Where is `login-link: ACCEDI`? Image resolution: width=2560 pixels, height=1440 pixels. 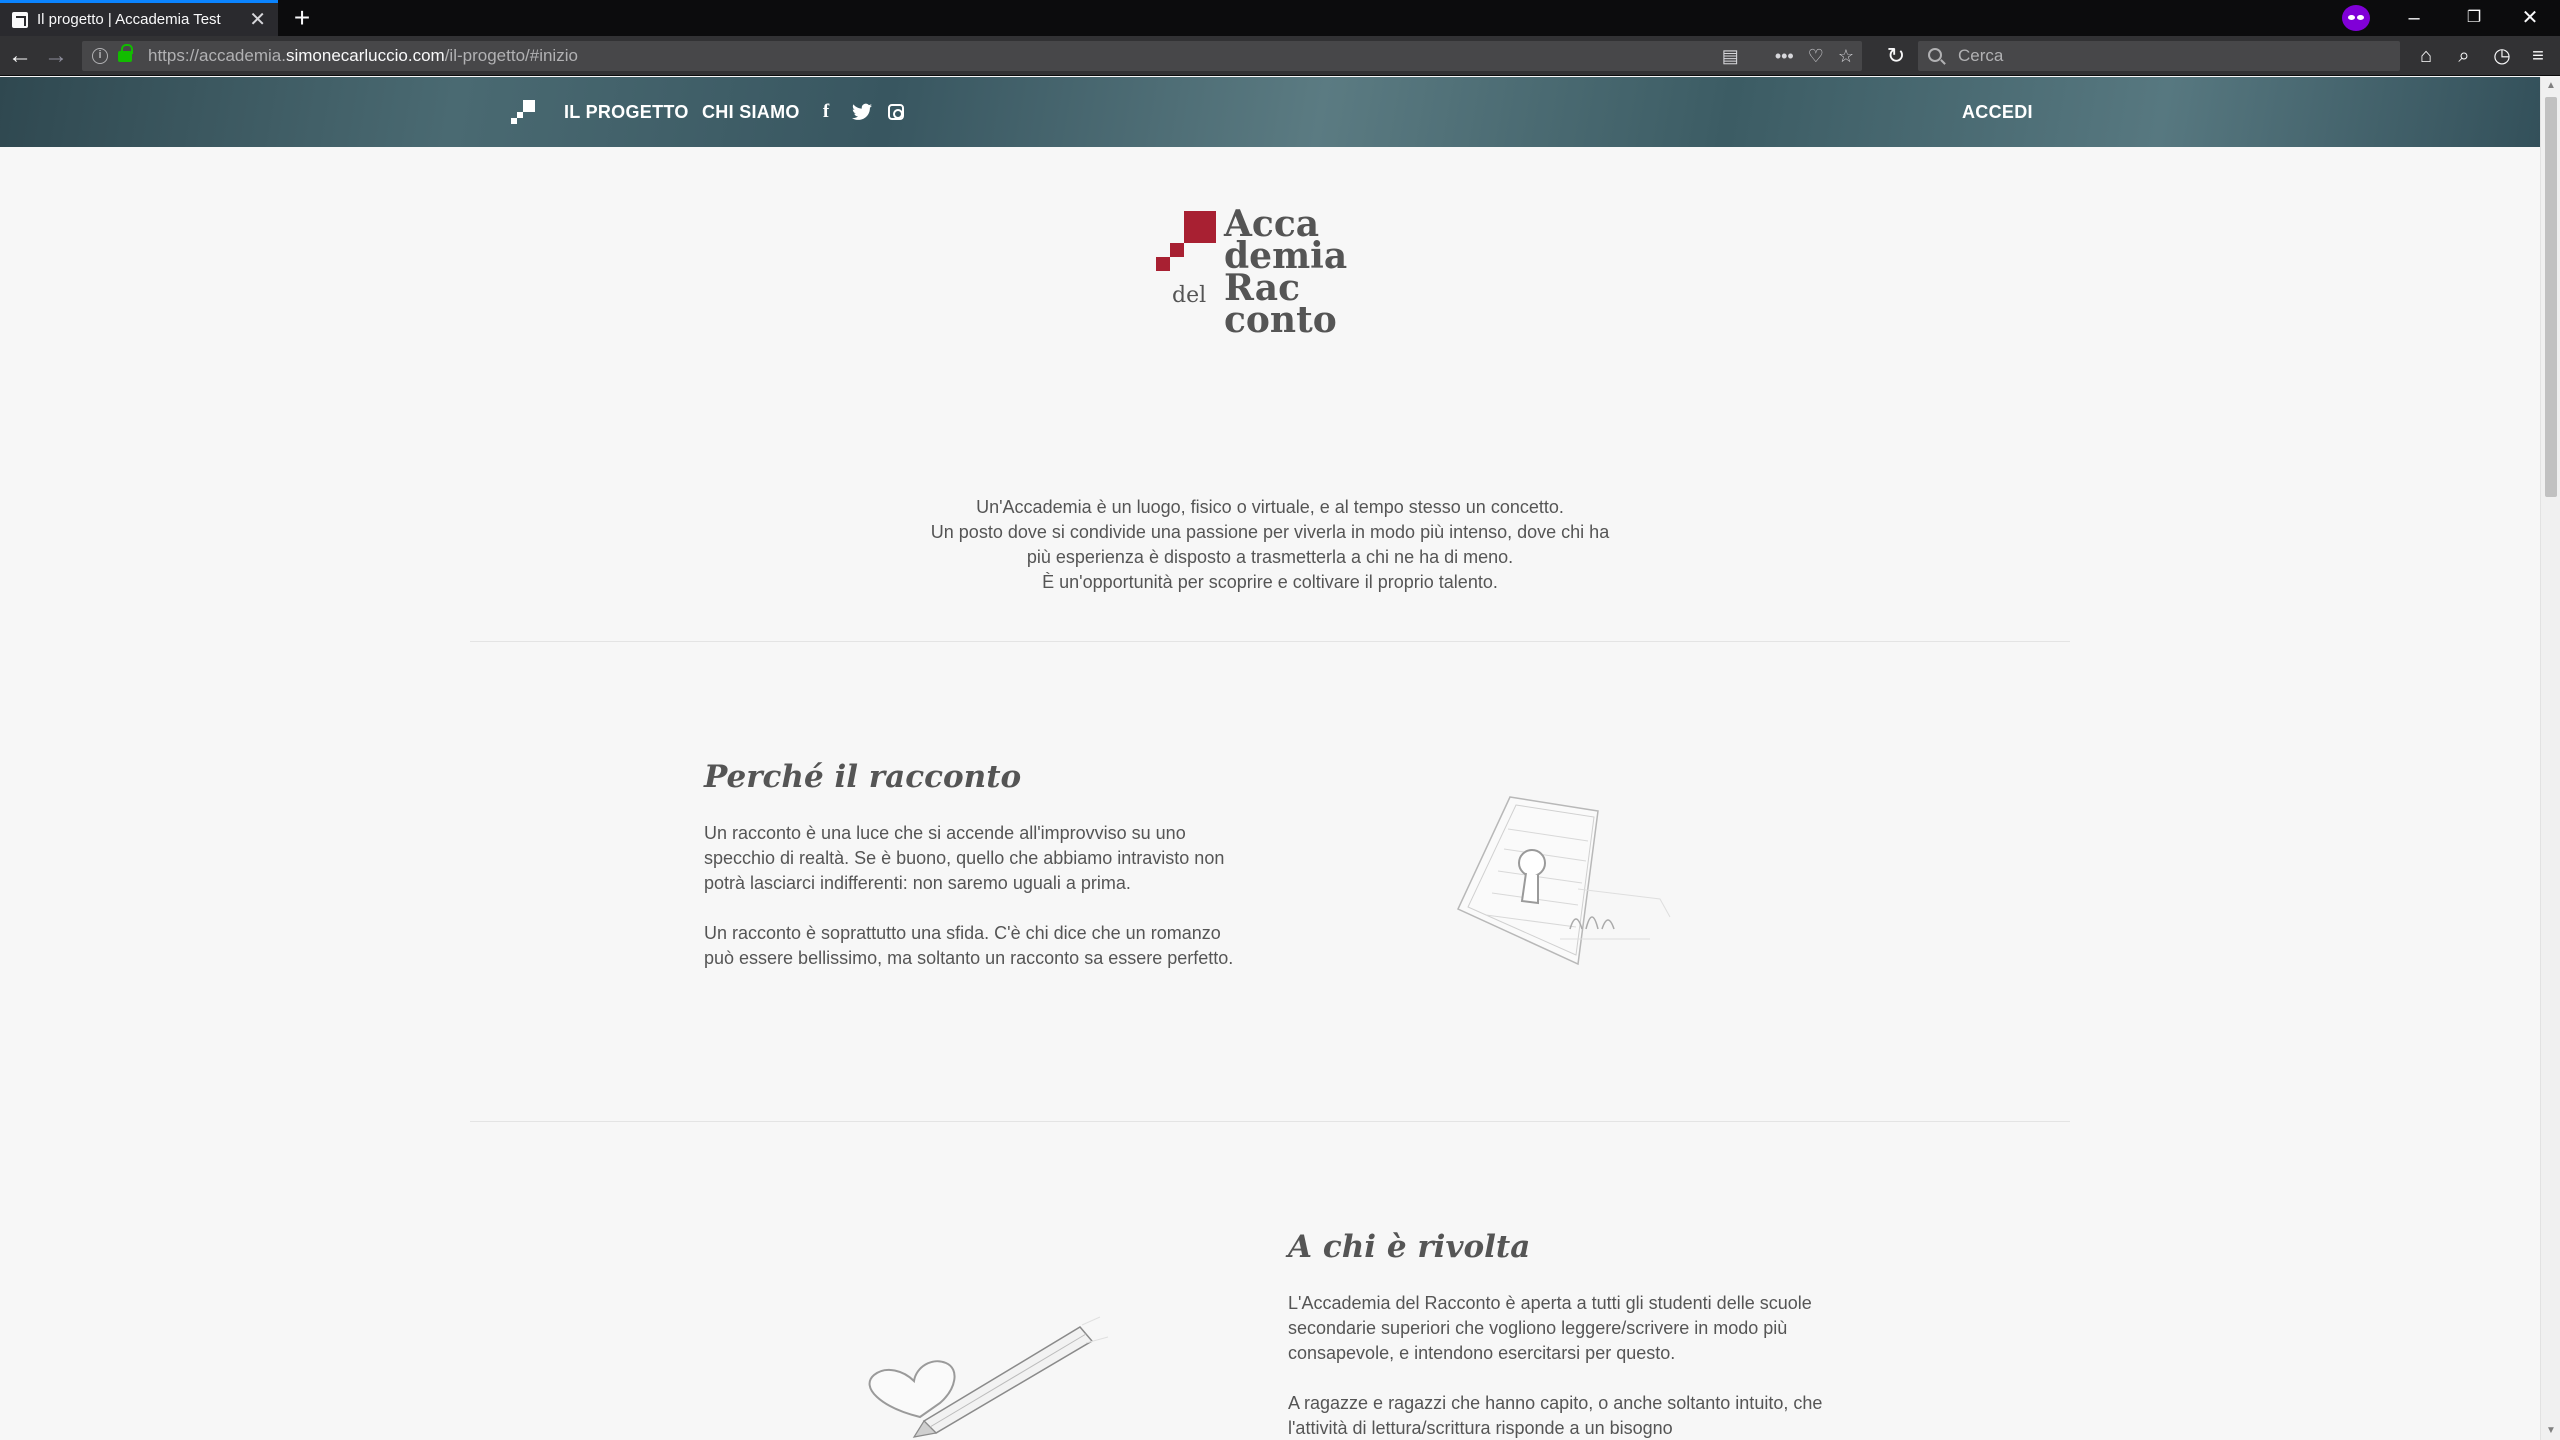 login-link: ACCEDI is located at coordinates (1997, 112).